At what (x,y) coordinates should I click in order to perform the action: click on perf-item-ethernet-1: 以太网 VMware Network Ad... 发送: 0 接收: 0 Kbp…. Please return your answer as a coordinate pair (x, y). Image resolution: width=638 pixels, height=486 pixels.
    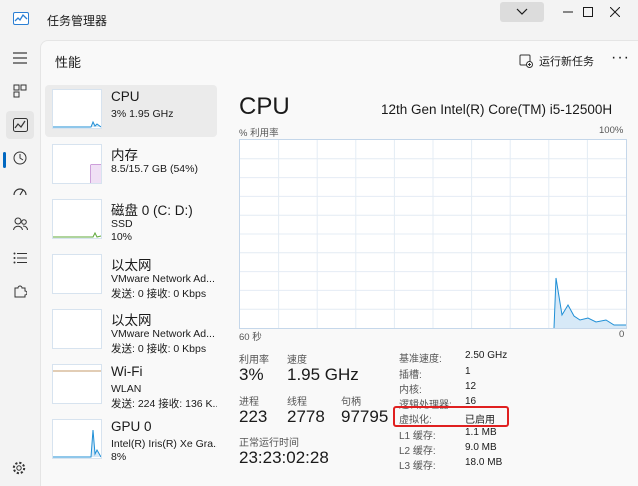
    Looking at the image, I should click on (131, 276).